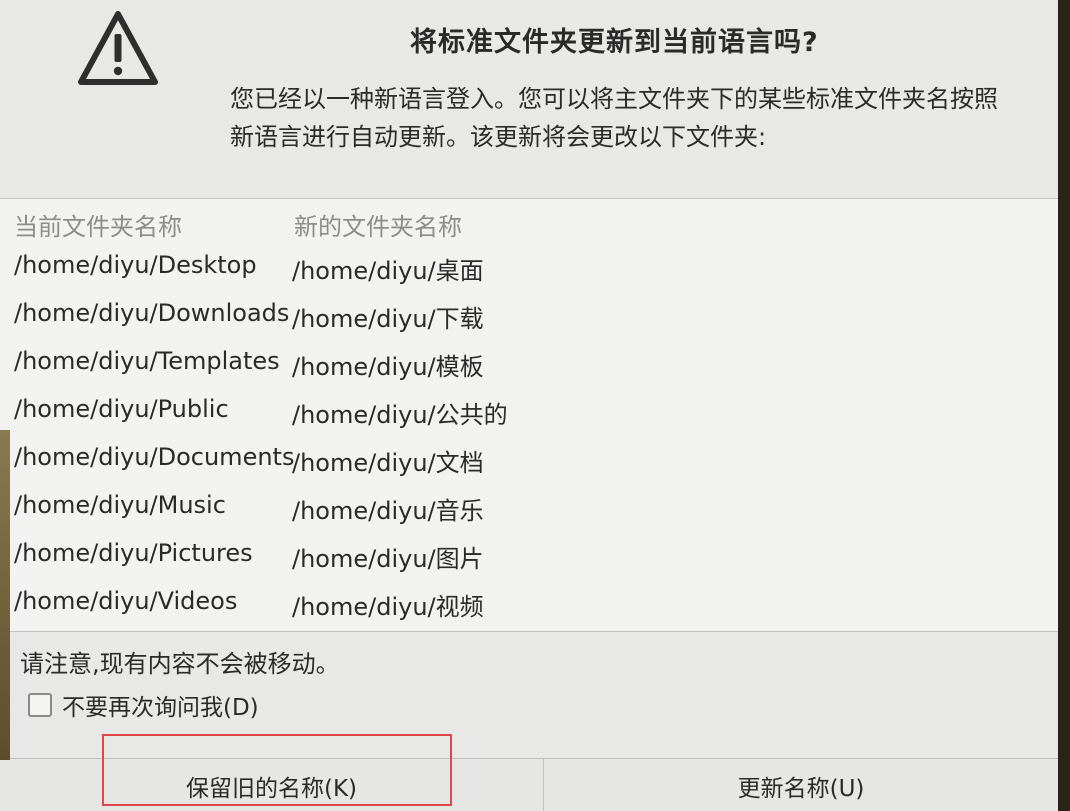 This screenshot has height=811, width=1070. What do you see at coordinates (147, 361) in the screenshot?
I see `current-folder-cell: /home/diyu/Templates` at bounding box center [147, 361].